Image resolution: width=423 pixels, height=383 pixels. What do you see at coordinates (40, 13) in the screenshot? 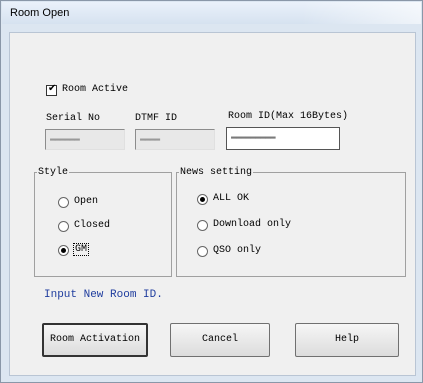
I see `window-title: Room Open` at bounding box center [40, 13].